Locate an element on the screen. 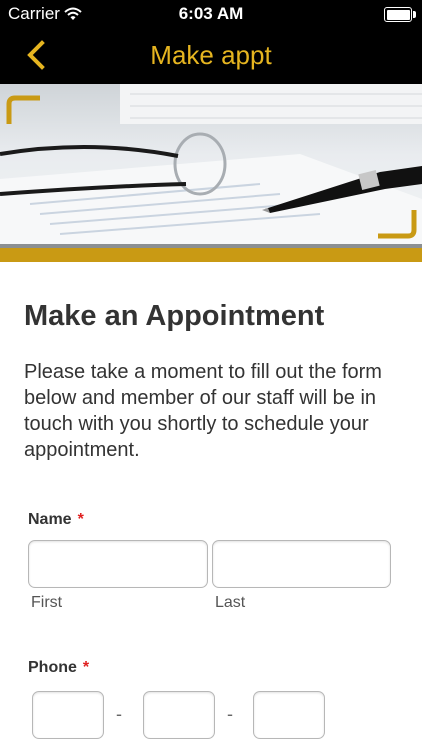 This screenshot has width=422, height=750. navigation-bar: Make appt is located at coordinates (211, 56).